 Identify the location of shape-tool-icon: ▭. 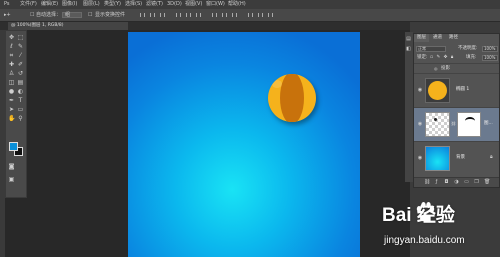
(20, 109).